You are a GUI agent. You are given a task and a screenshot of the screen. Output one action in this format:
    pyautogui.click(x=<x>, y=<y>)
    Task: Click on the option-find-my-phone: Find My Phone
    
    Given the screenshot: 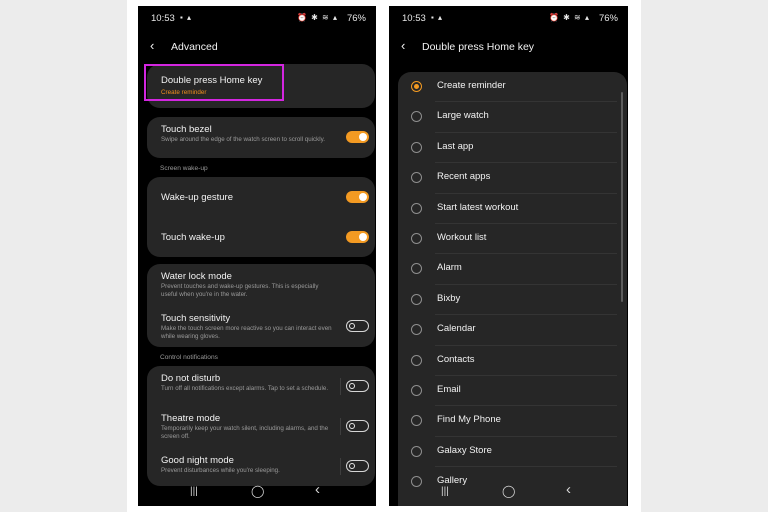 What is the action you would take?
    pyautogui.click(x=512, y=421)
    